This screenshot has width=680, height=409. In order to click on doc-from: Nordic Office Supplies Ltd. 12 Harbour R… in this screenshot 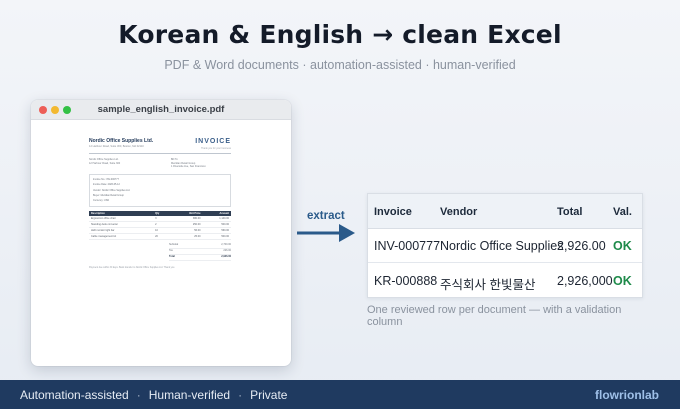, I will do `click(119, 163)`.